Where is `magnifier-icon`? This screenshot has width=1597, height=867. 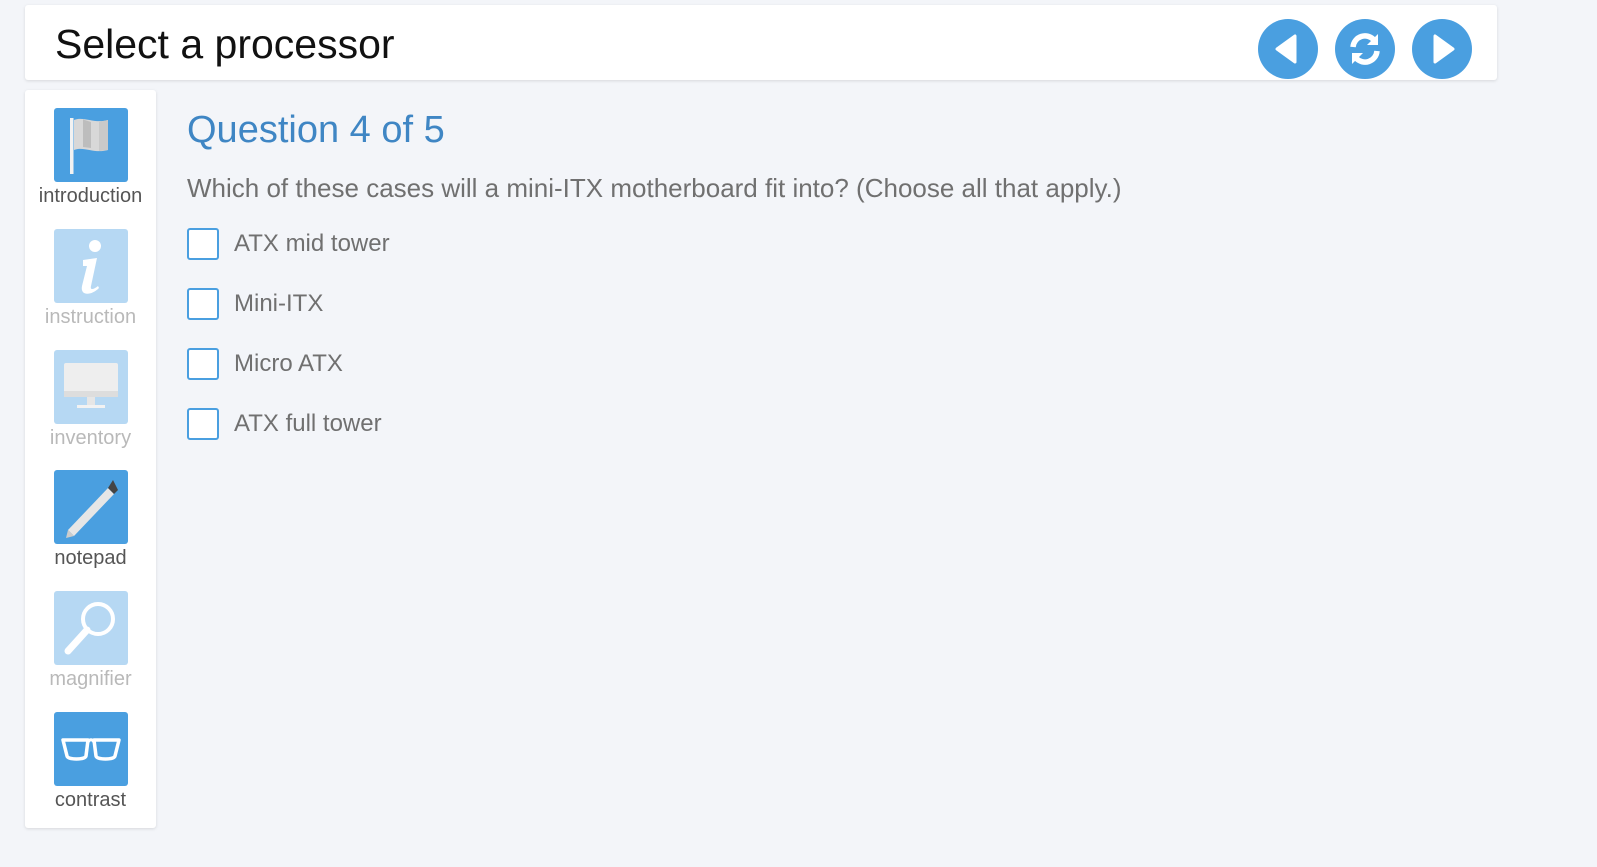
magnifier-icon is located at coordinates (91, 628).